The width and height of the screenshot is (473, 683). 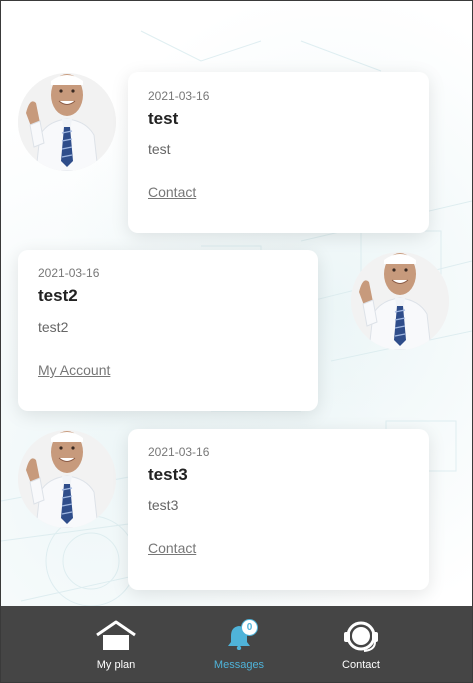 What do you see at coordinates (163, 505) in the screenshot?
I see `message-body: test3` at bounding box center [163, 505].